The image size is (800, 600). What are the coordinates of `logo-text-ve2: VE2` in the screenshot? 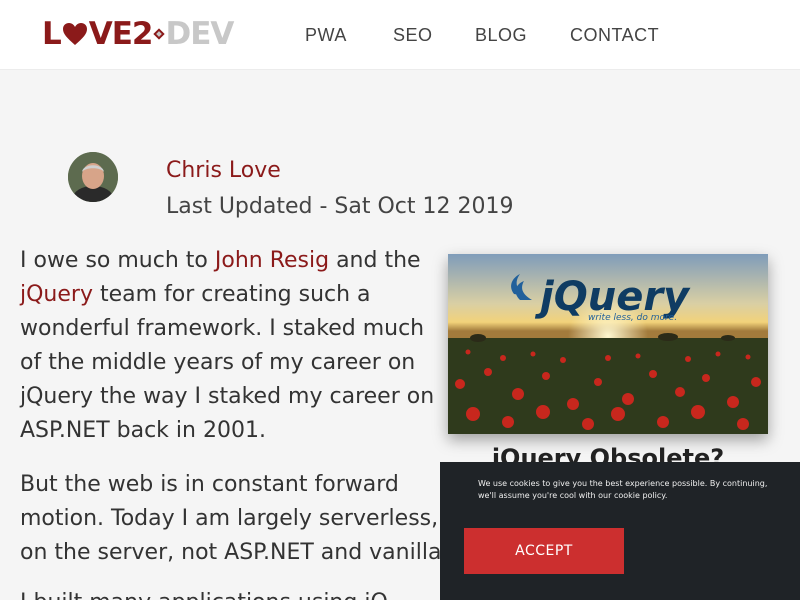 It's located at (121, 34).